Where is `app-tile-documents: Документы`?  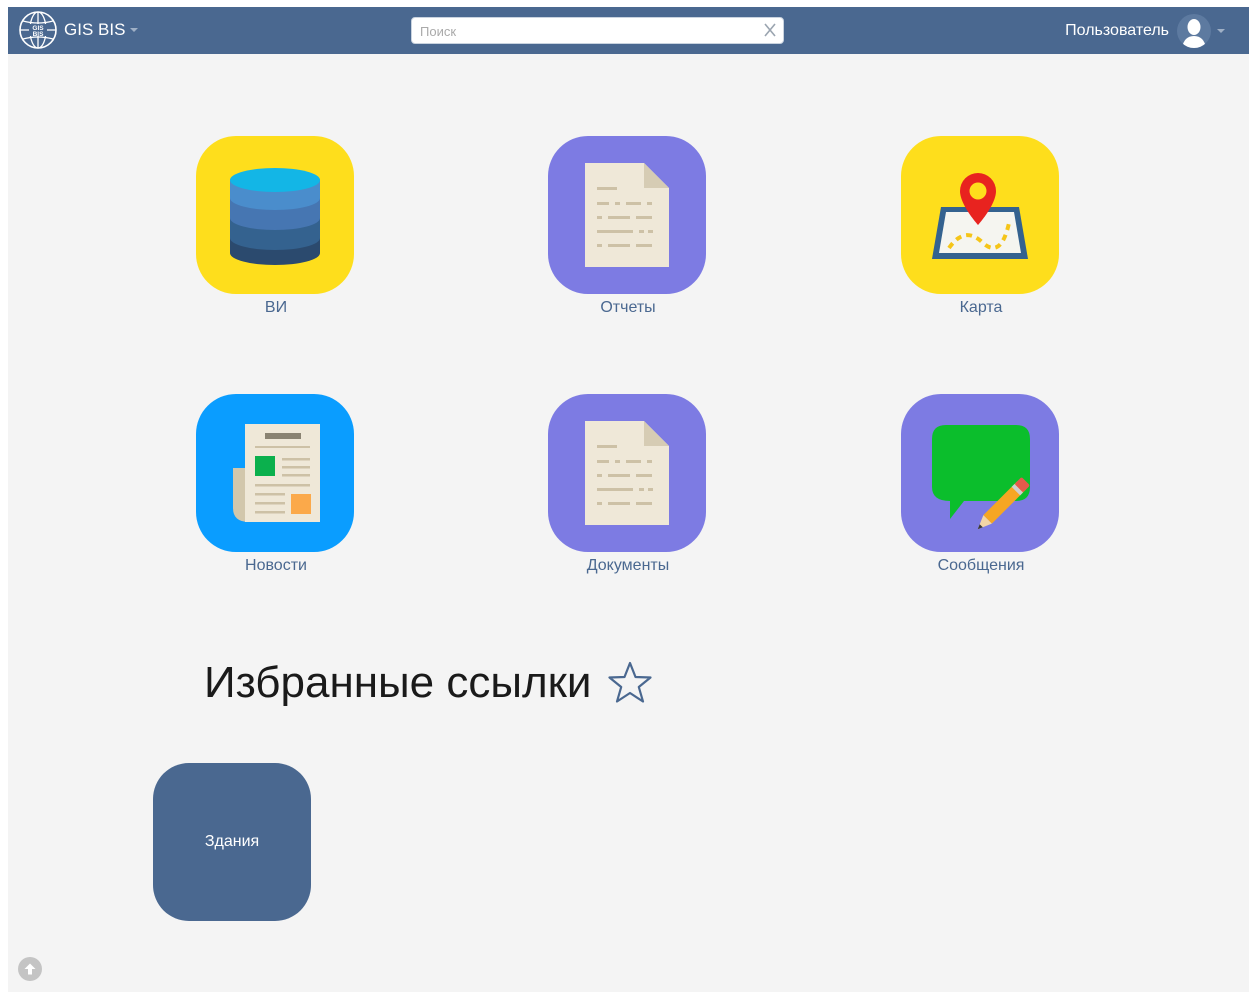
app-tile-documents: Документы is located at coordinates (628, 484).